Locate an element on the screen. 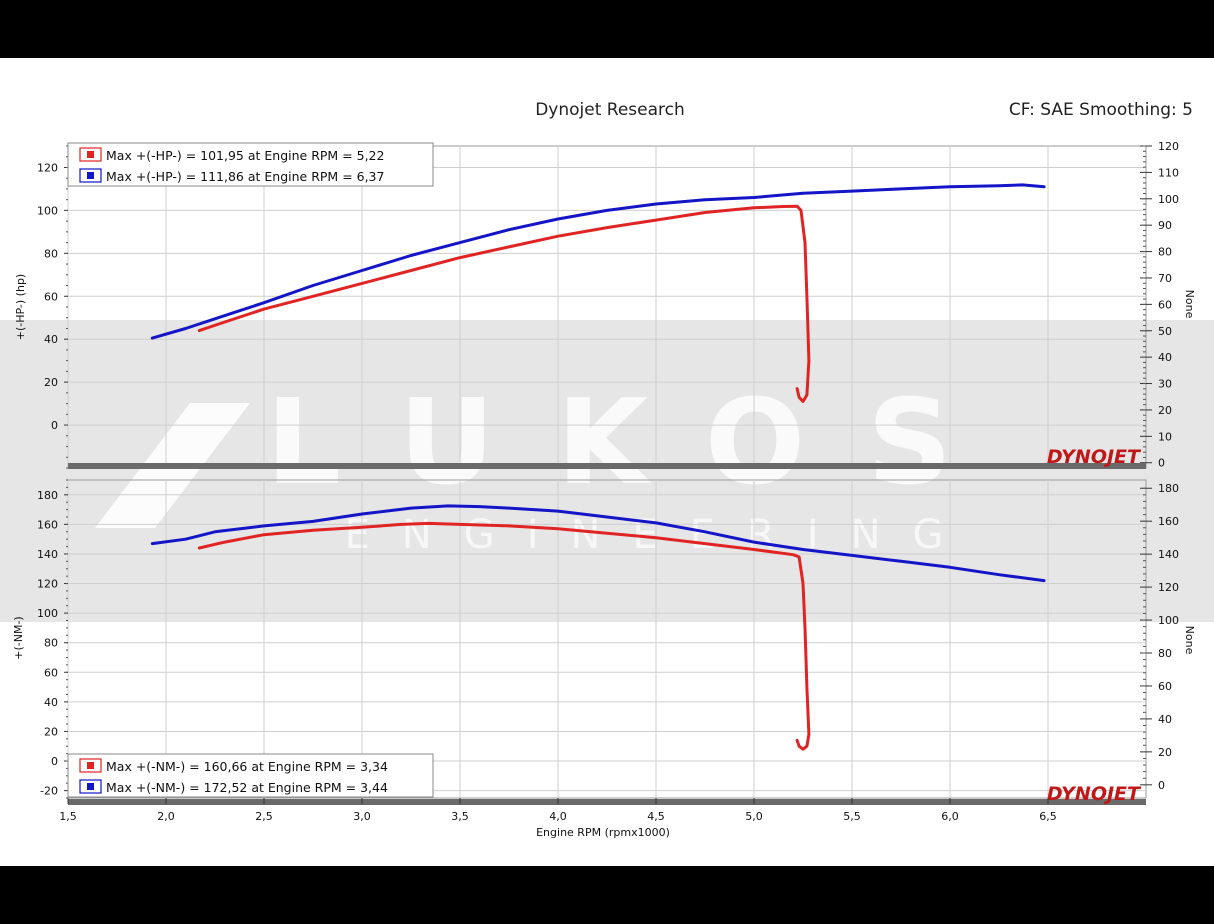 The width and height of the screenshot is (1214, 924). power-y-axis-label: +(-HP-) (hp) is located at coordinates (20, 307).